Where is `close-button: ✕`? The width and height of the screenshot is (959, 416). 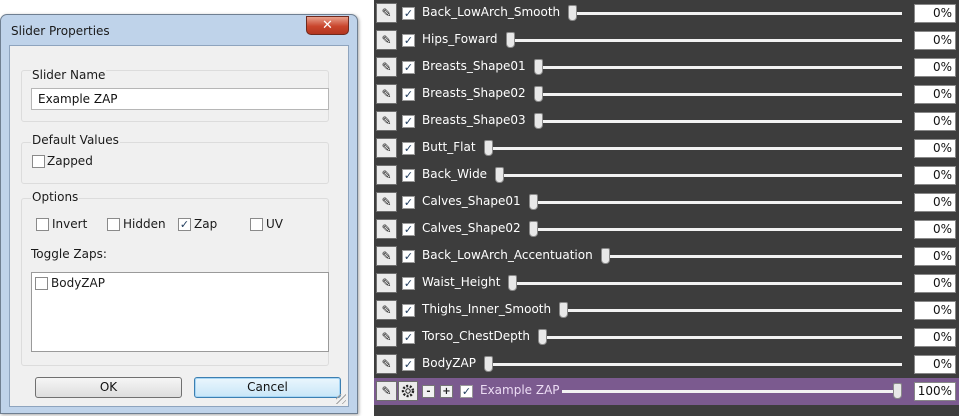
close-button: ✕ is located at coordinates (327, 25).